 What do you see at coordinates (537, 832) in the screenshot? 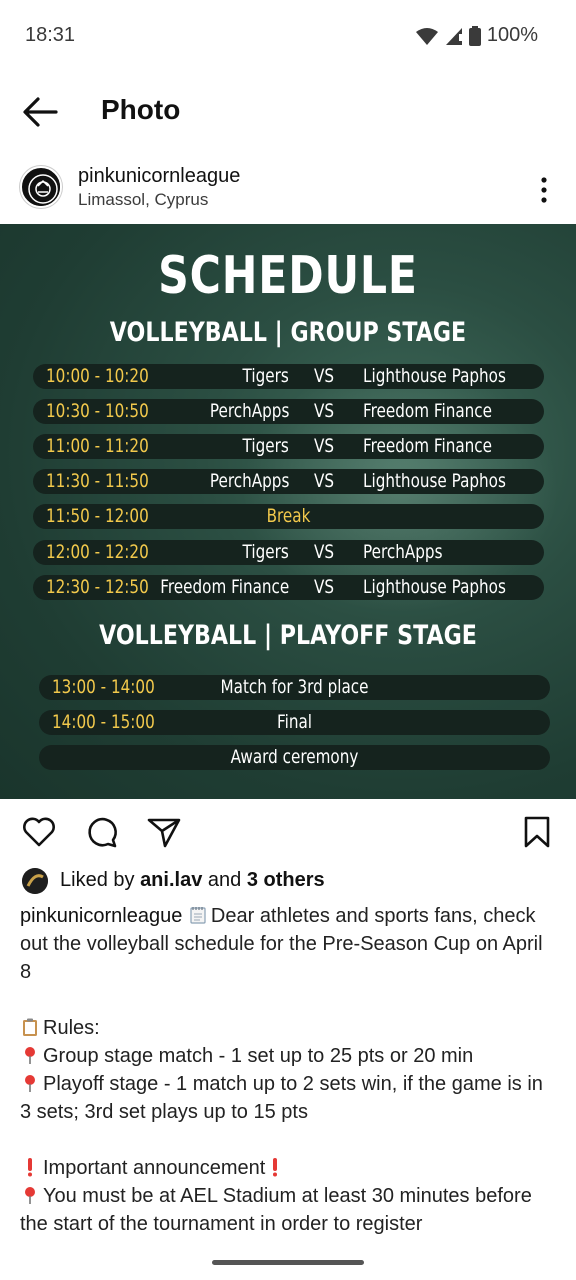
I see `bookmark-icon` at bounding box center [537, 832].